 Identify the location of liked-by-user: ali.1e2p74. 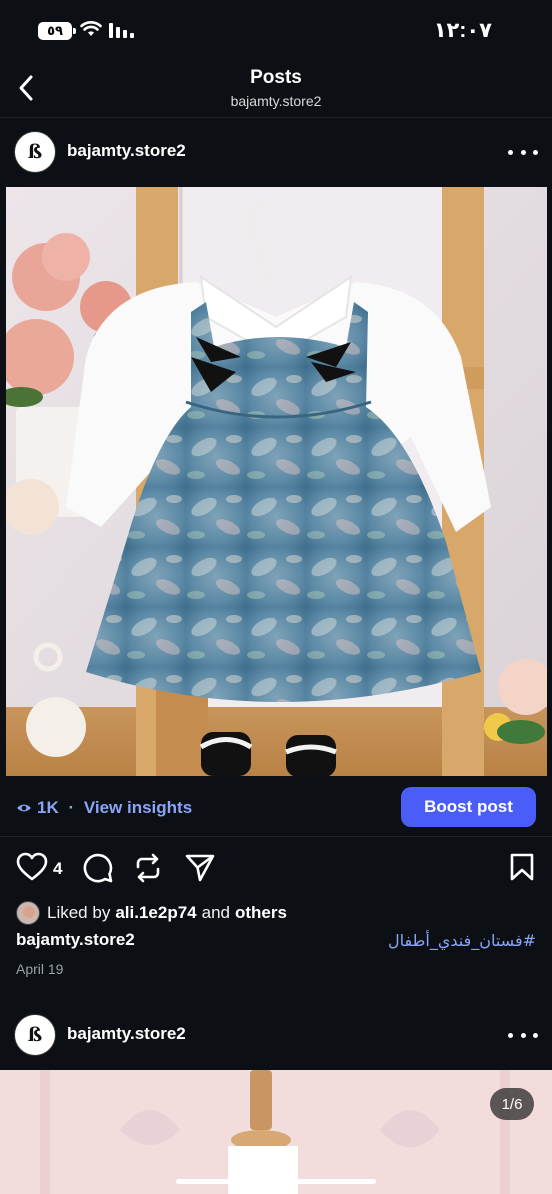
(155, 913).